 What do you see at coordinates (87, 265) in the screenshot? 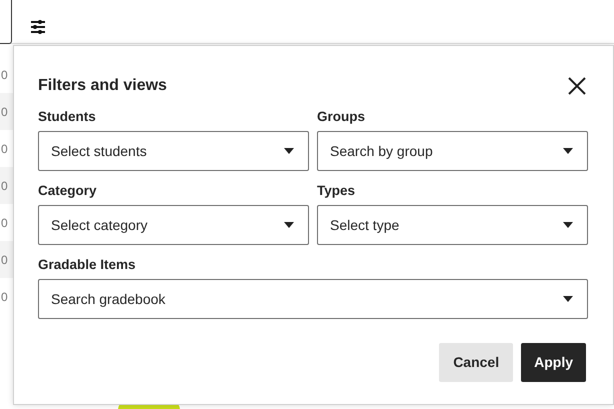
I see `field-label: Gradable Items` at bounding box center [87, 265].